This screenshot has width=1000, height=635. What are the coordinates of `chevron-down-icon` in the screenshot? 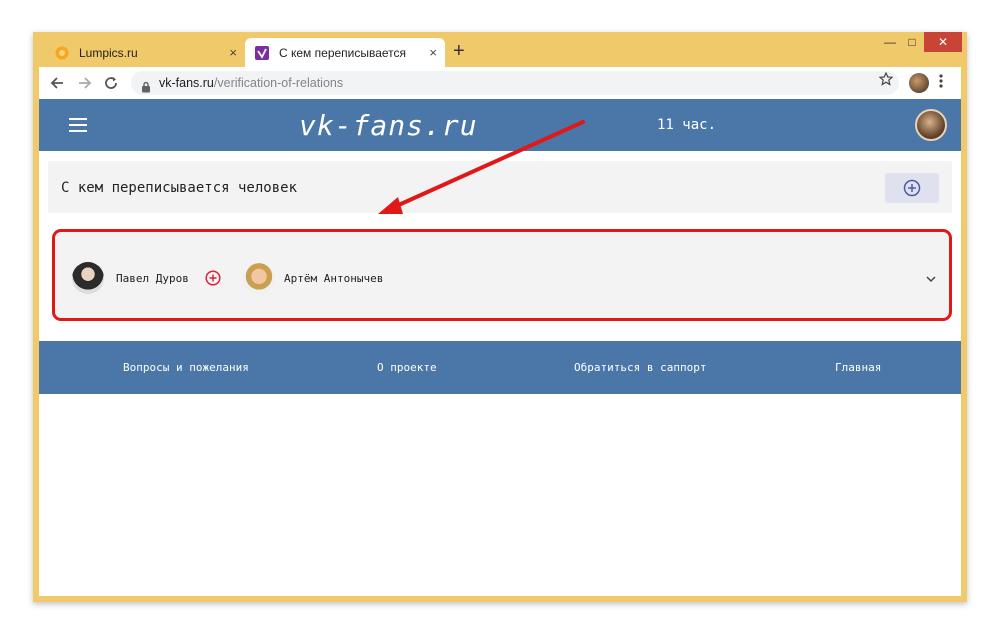 It's located at (931, 278).